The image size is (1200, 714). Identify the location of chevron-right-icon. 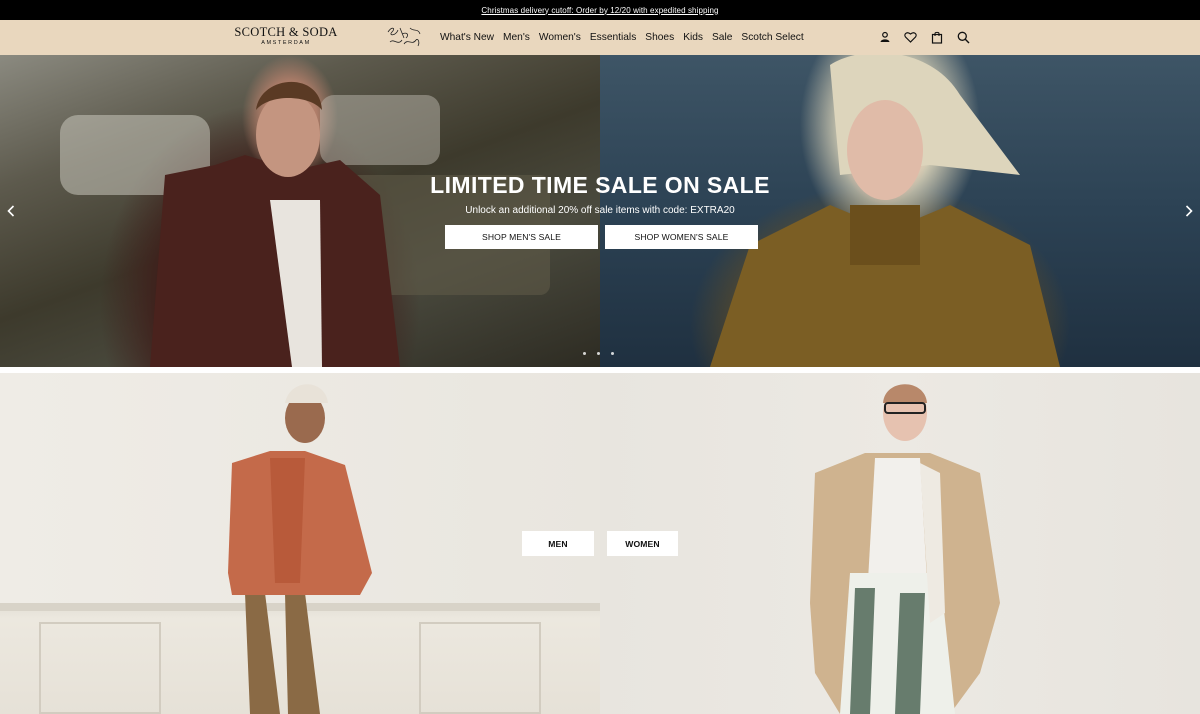
(1189, 211).